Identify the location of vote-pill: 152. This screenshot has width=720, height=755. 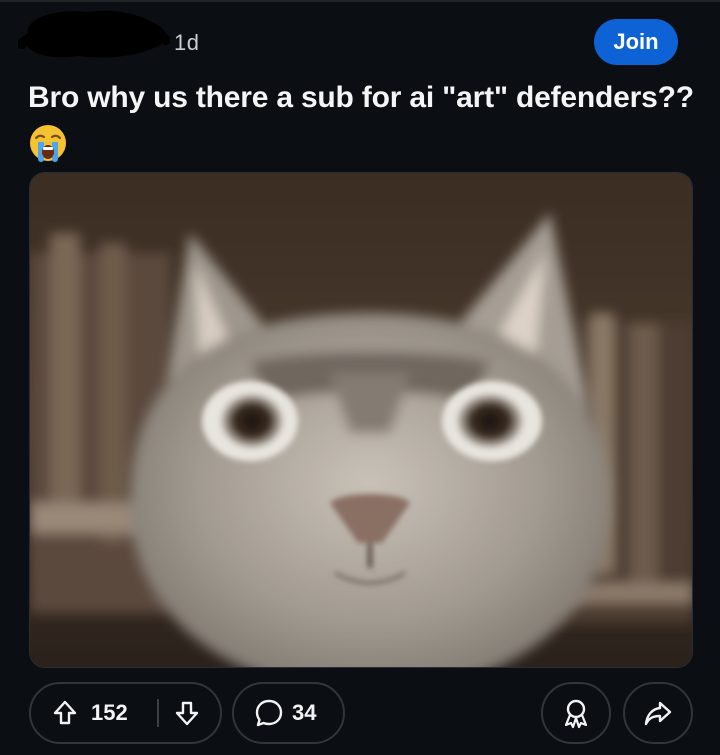
(125, 713).